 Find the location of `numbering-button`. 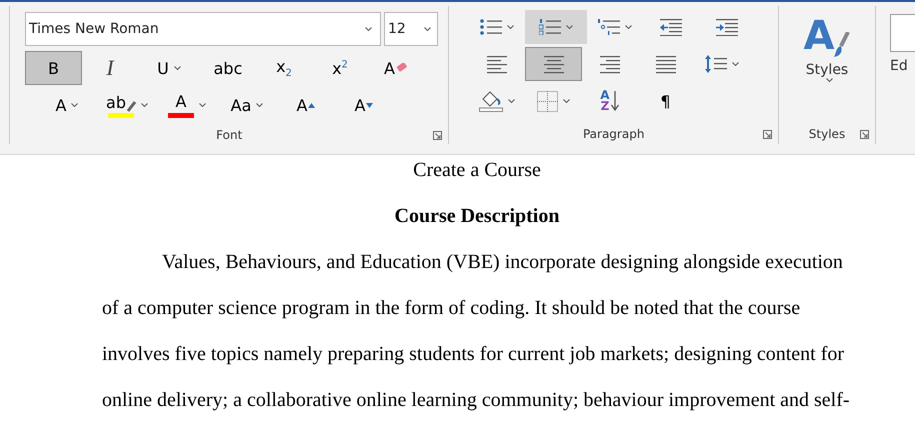

numbering-button is located at coordinates (556, 27).